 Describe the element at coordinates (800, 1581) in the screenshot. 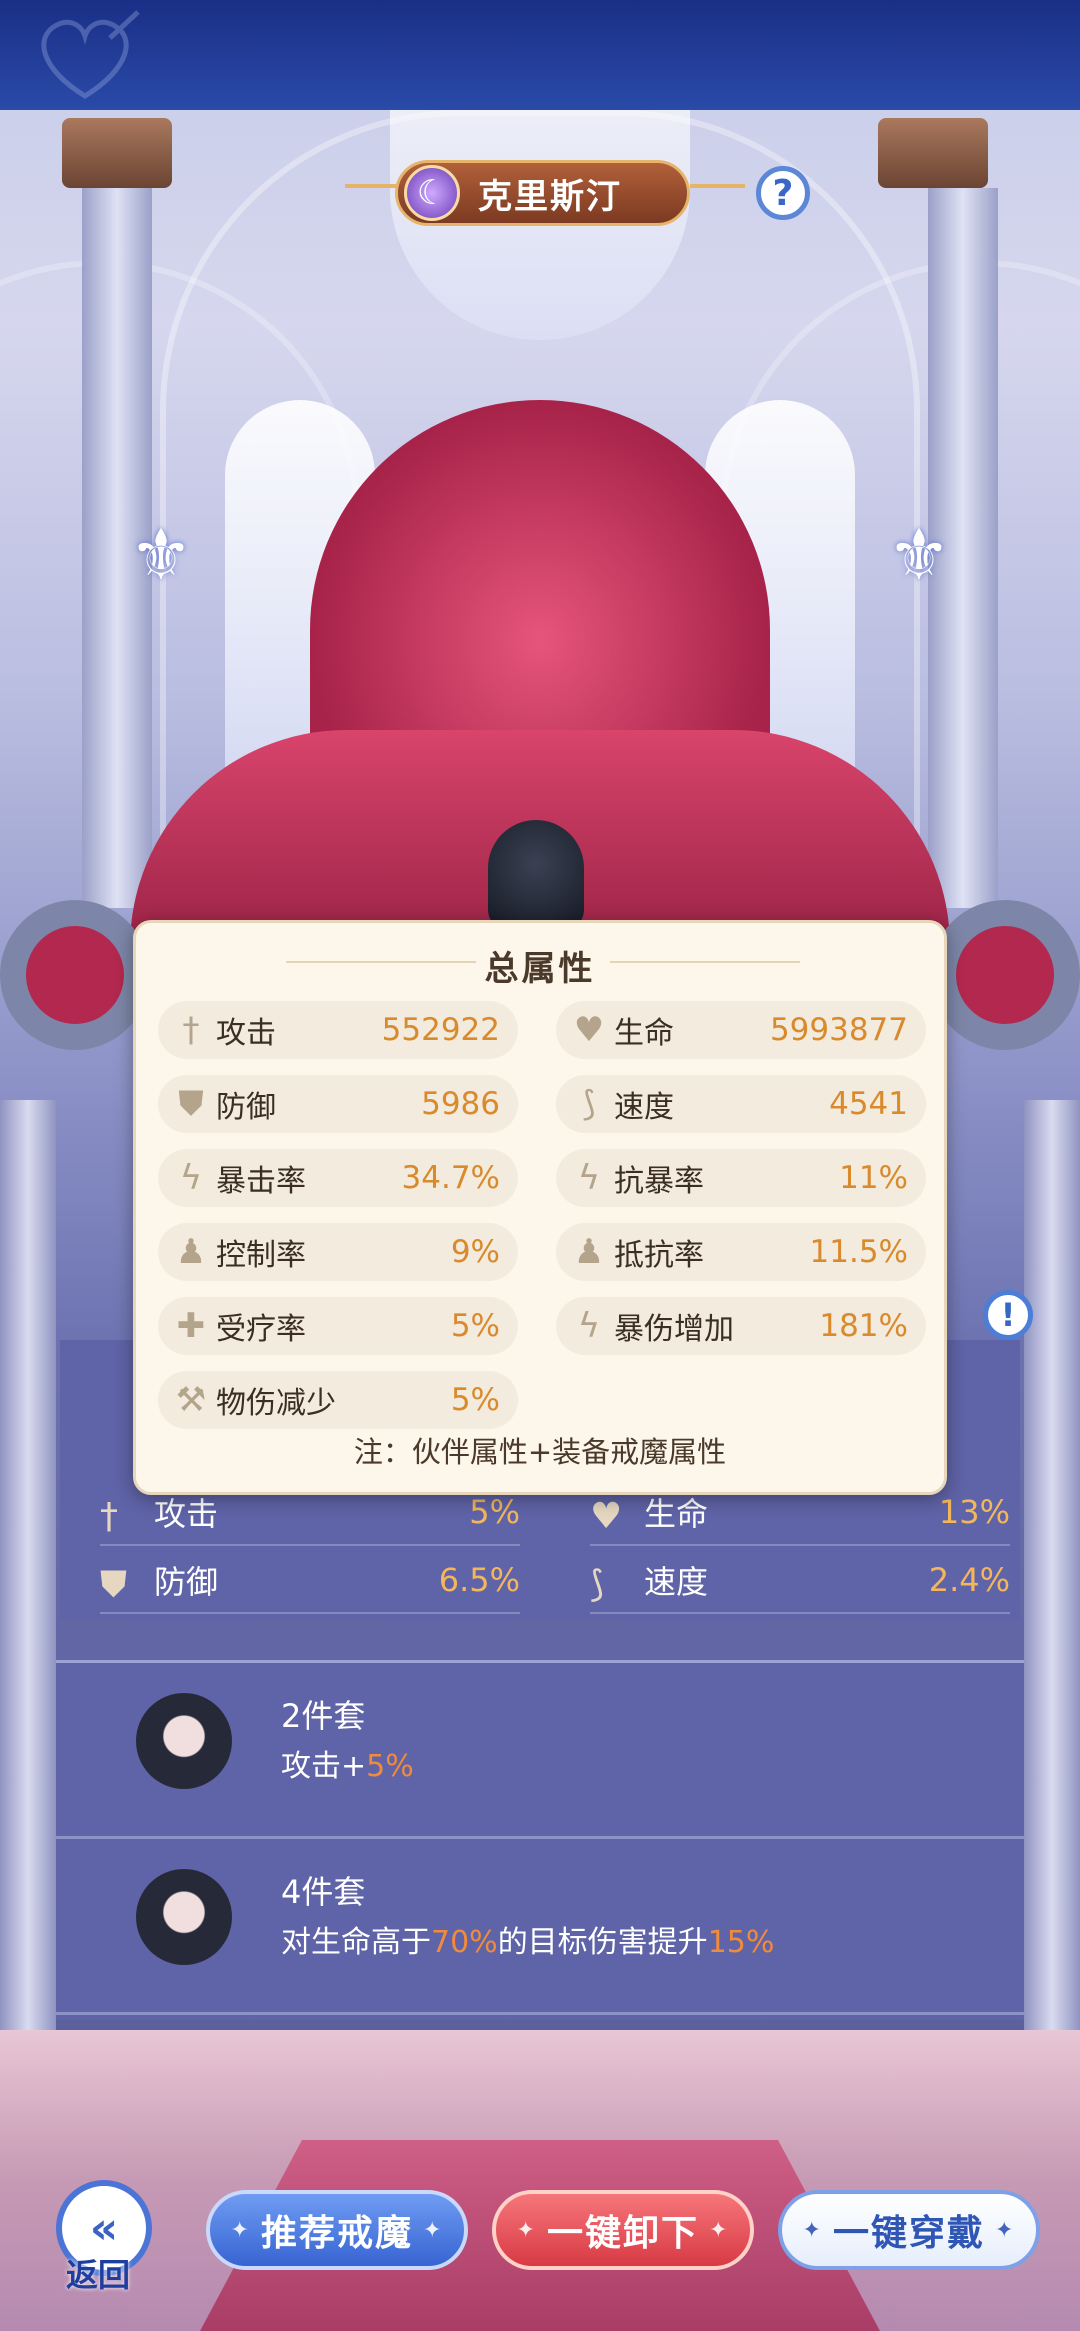

I see `equipment-stat-row: ⟆ 速度 2.4%` at that location.